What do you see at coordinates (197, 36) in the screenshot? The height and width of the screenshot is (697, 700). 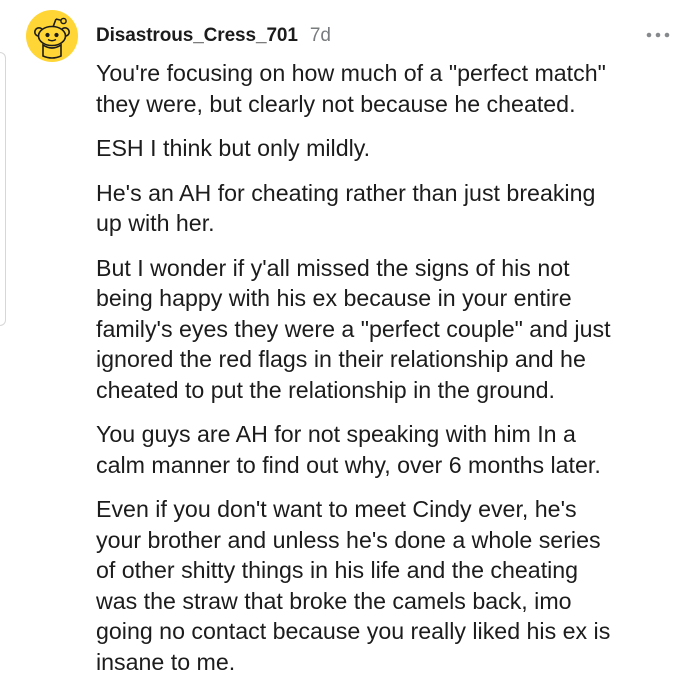 I see `username: Disastrous_Cress_701` at bounding box center [197, 36].